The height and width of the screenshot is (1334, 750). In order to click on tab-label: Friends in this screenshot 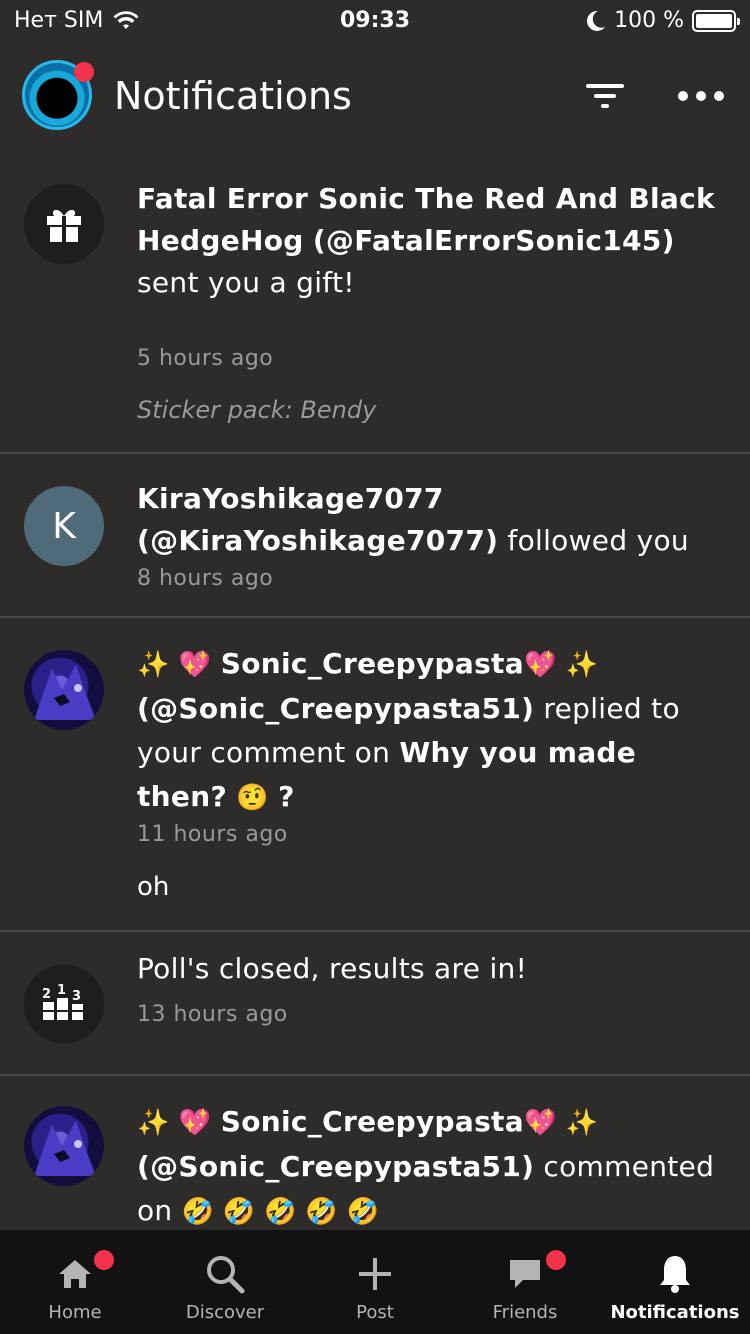, I will do `click(525, 1312)`.